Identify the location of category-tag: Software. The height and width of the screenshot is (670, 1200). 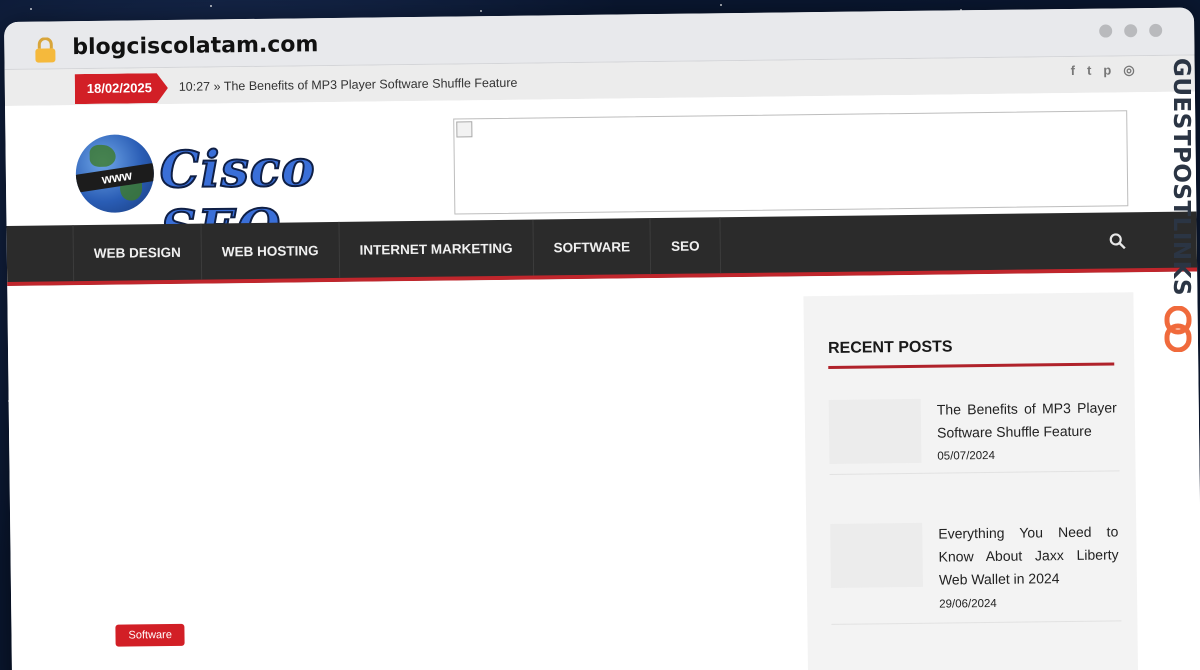
(150, 635).